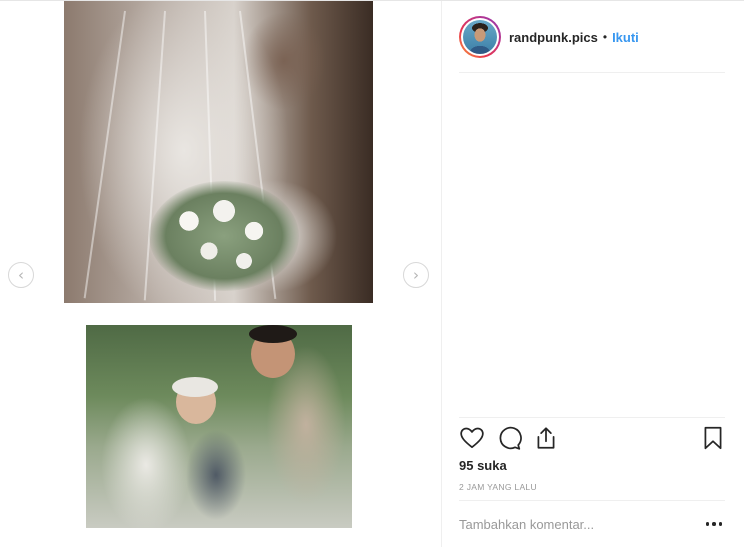  I want to click on comment-divider, so click(592, 500).